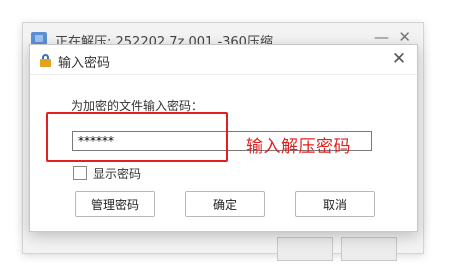 The height and width of the screenshot is (276, 456). What do you see at coordinates (115, 204) in the screenshot?
I see `manage-passwords-button: 管理密码` at bounding box center [115, 204].